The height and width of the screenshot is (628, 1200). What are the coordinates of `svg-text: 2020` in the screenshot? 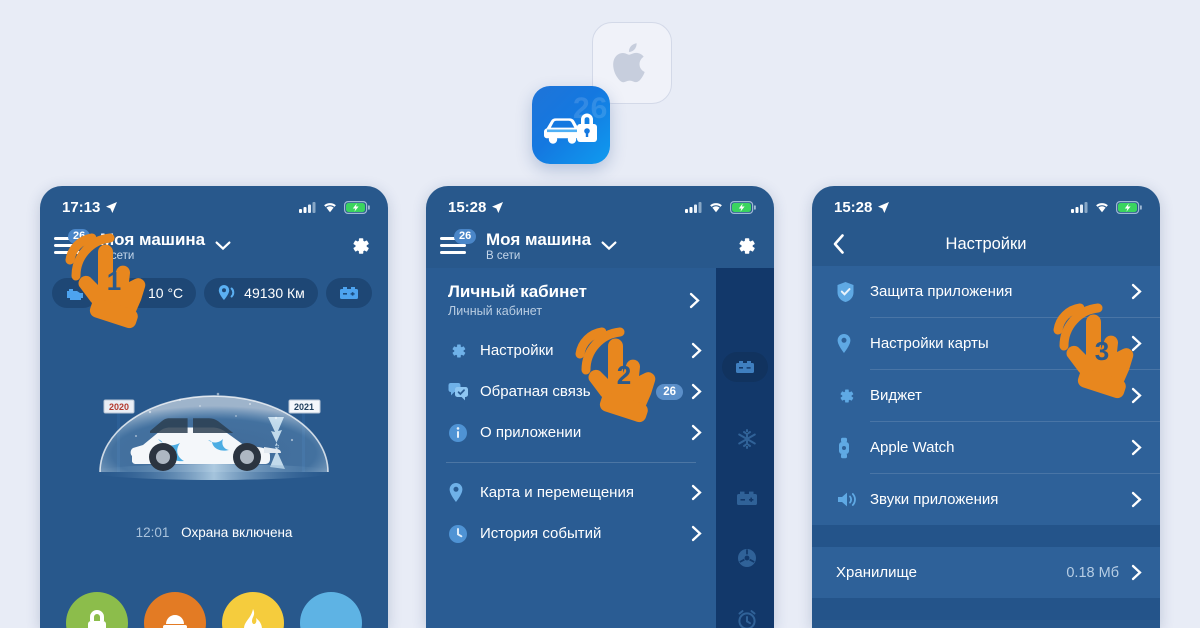 It's located at (119, 407).